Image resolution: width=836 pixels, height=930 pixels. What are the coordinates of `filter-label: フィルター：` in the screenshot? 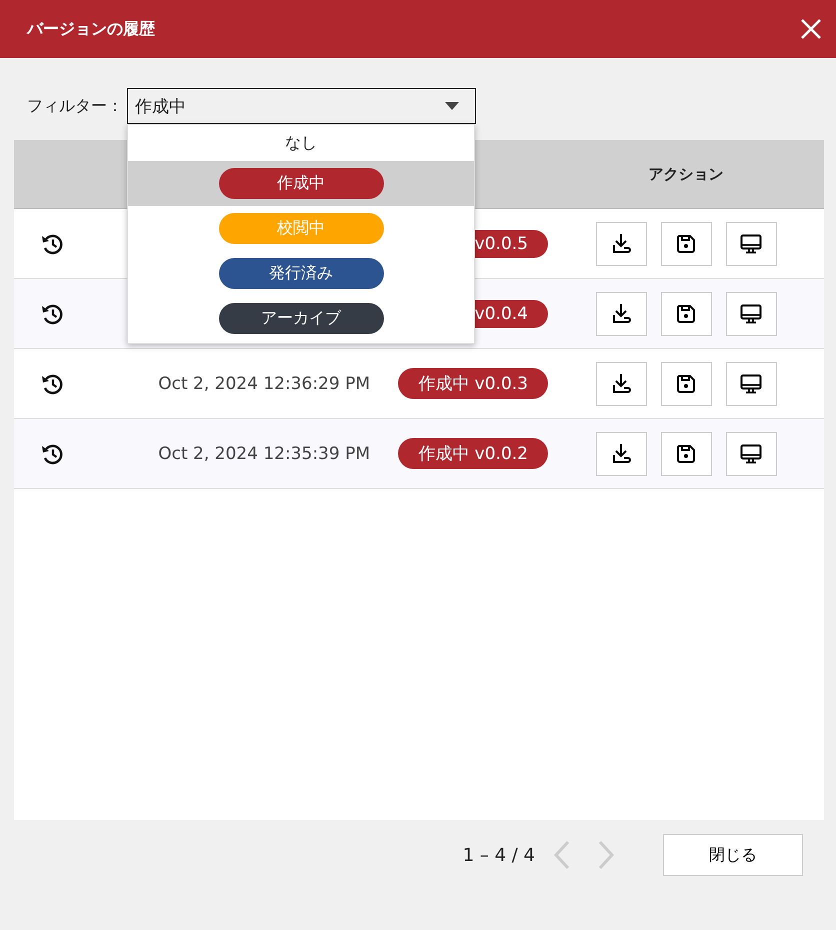 It's located at (75, 106).